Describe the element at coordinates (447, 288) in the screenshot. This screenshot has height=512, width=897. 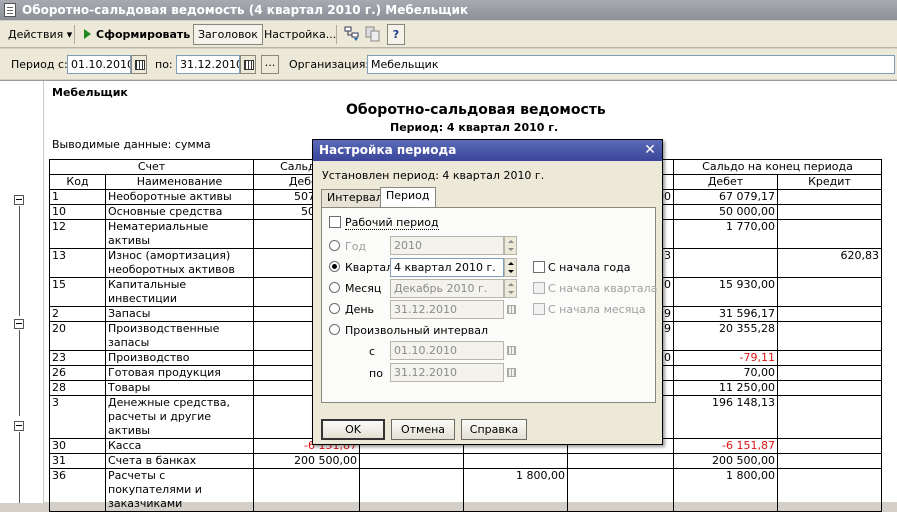
I see `month-input: Декабрь 2010 г.` at that location.